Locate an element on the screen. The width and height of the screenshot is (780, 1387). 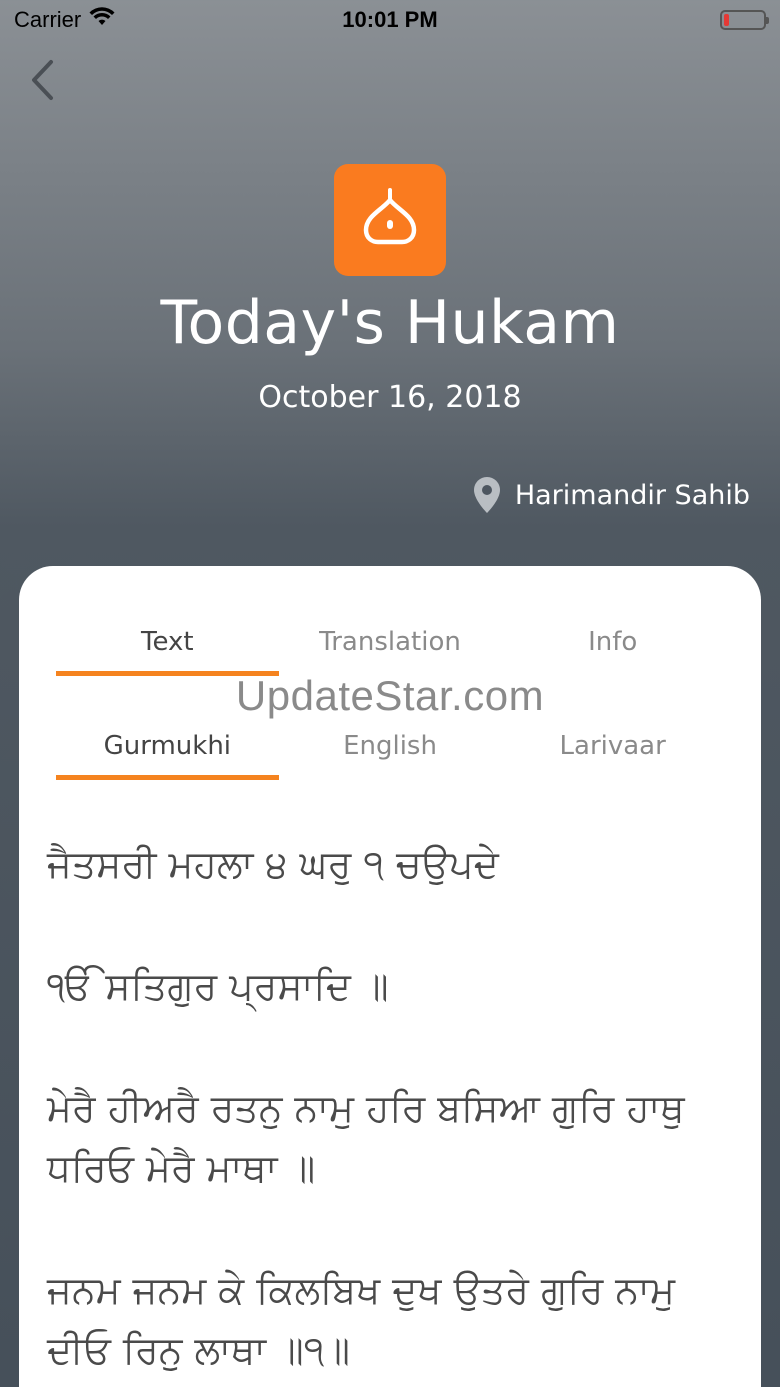
watermark-text: UpdateStar.com is located at coordinates (390, 695).